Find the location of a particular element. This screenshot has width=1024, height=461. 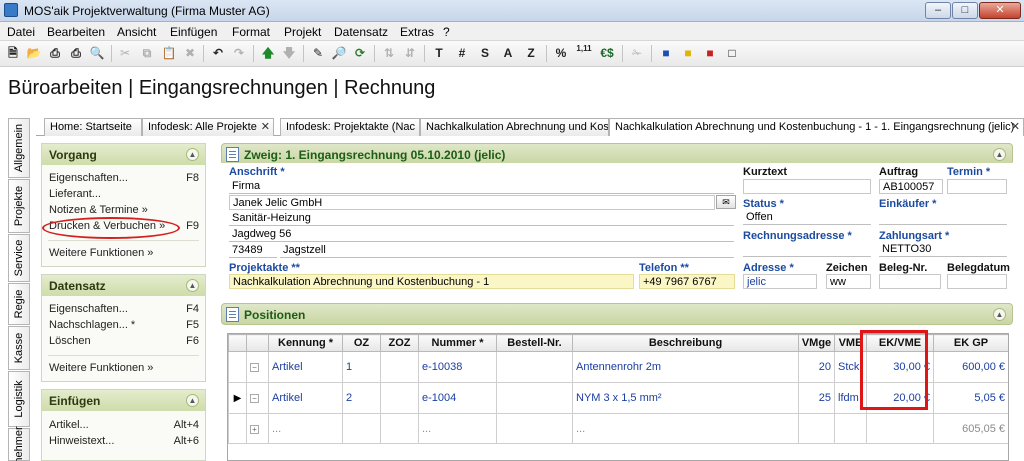

menu-extras: Extras is located at coordinates (417, 32).